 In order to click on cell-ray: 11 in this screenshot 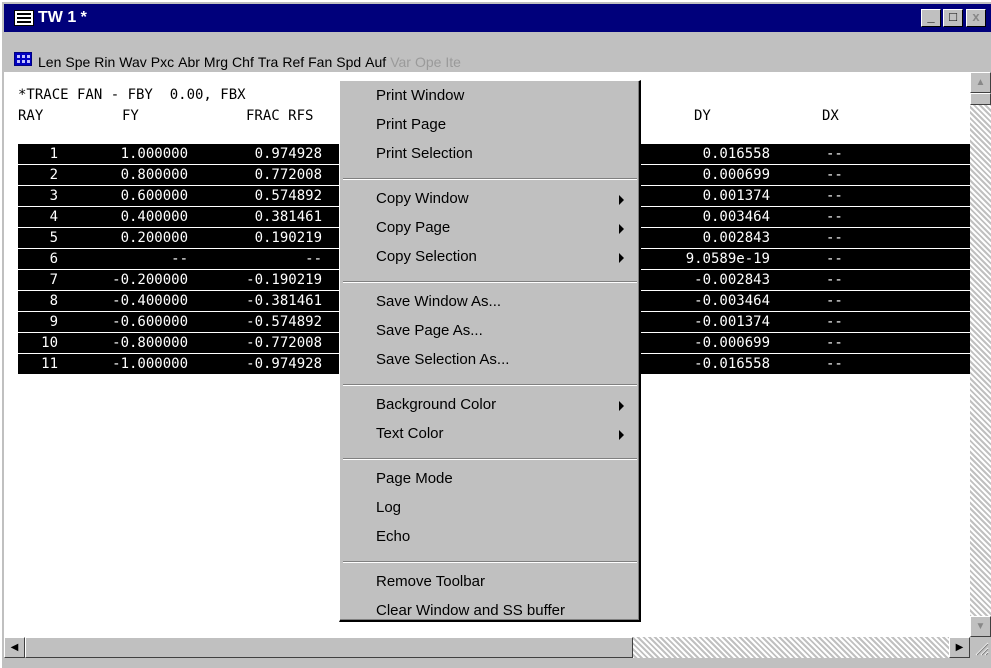, I will do `click(49, 364)`.